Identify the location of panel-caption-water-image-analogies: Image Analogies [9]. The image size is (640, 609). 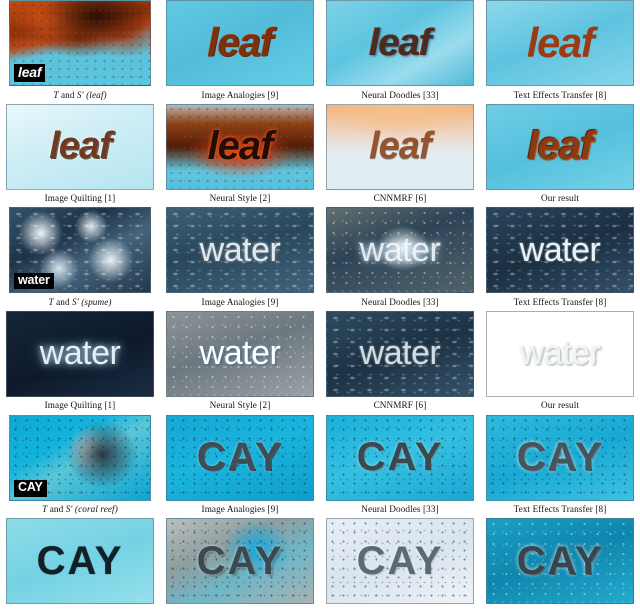
(240, 301).